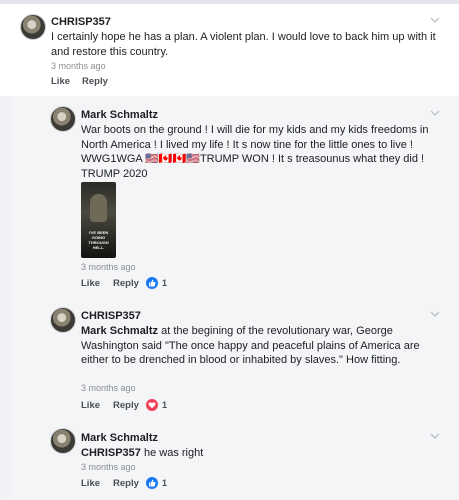 The height and width of the screenshot is (500, 459). I want to click on comment-text: CHRISP357 he was right, so click(258, 453).